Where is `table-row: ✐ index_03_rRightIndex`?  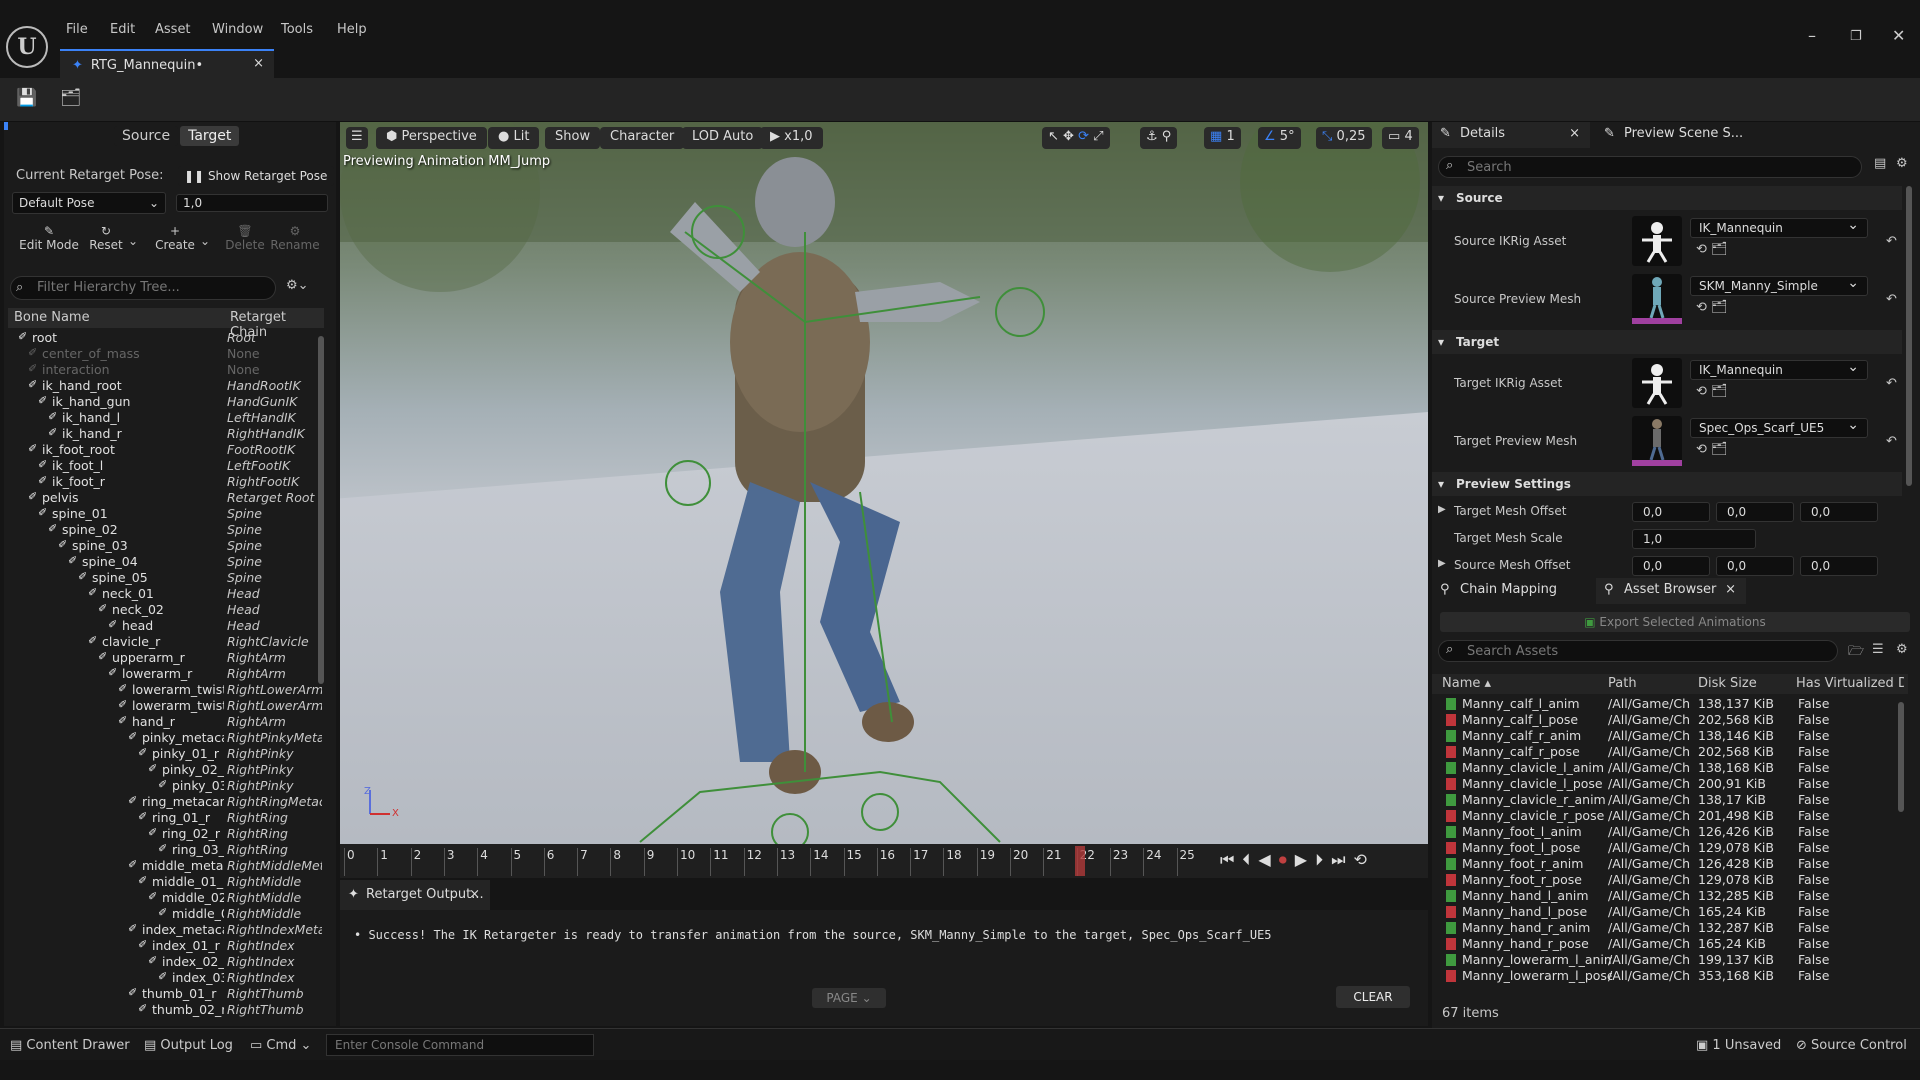 table-row: ✐ index_03_rRightIndex is located at coordinates (166, 978).